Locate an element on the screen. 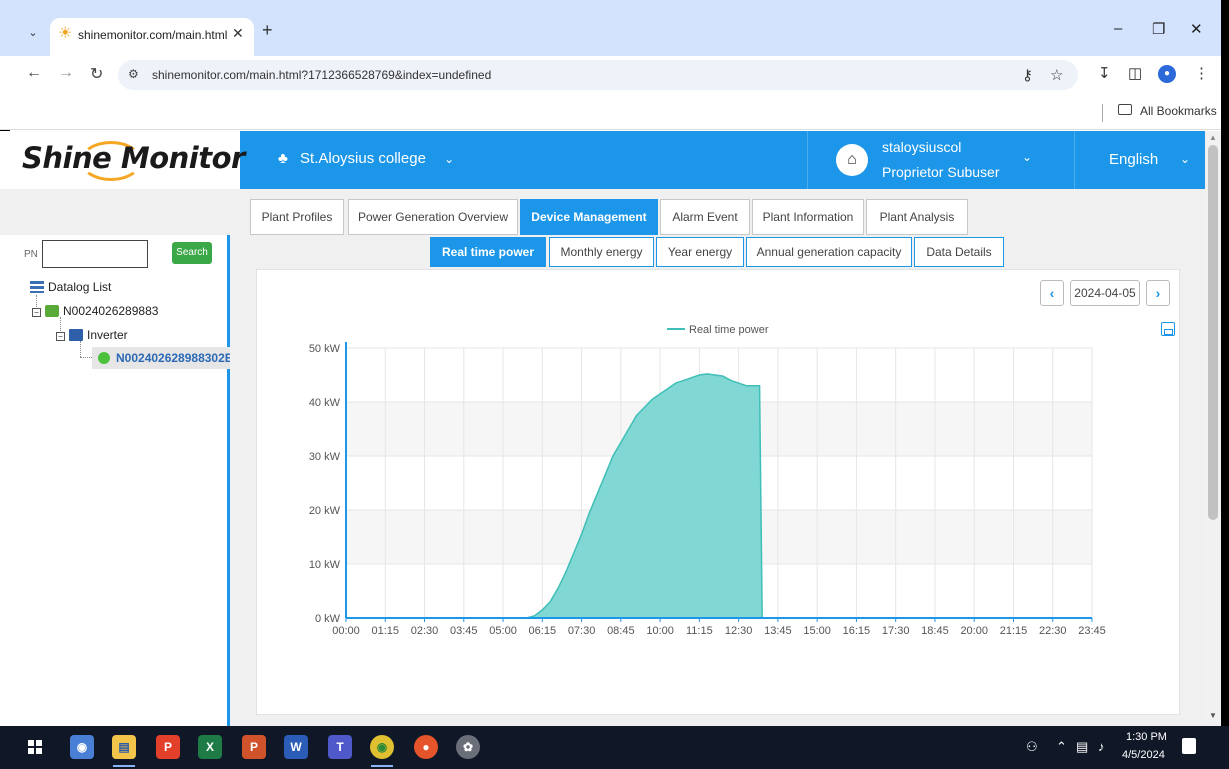 The width and height of the screenshot is (1229, 769). subtab-monthly-energy: Monthly energy is located at coordinates (601, 252).